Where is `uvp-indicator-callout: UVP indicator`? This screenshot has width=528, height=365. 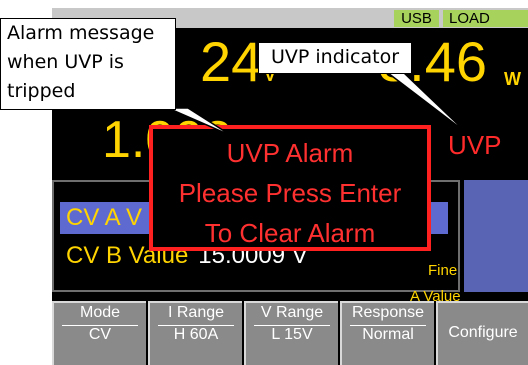 uvp-indicator-callout: UVP indicator is located at coordinates (335, 58).